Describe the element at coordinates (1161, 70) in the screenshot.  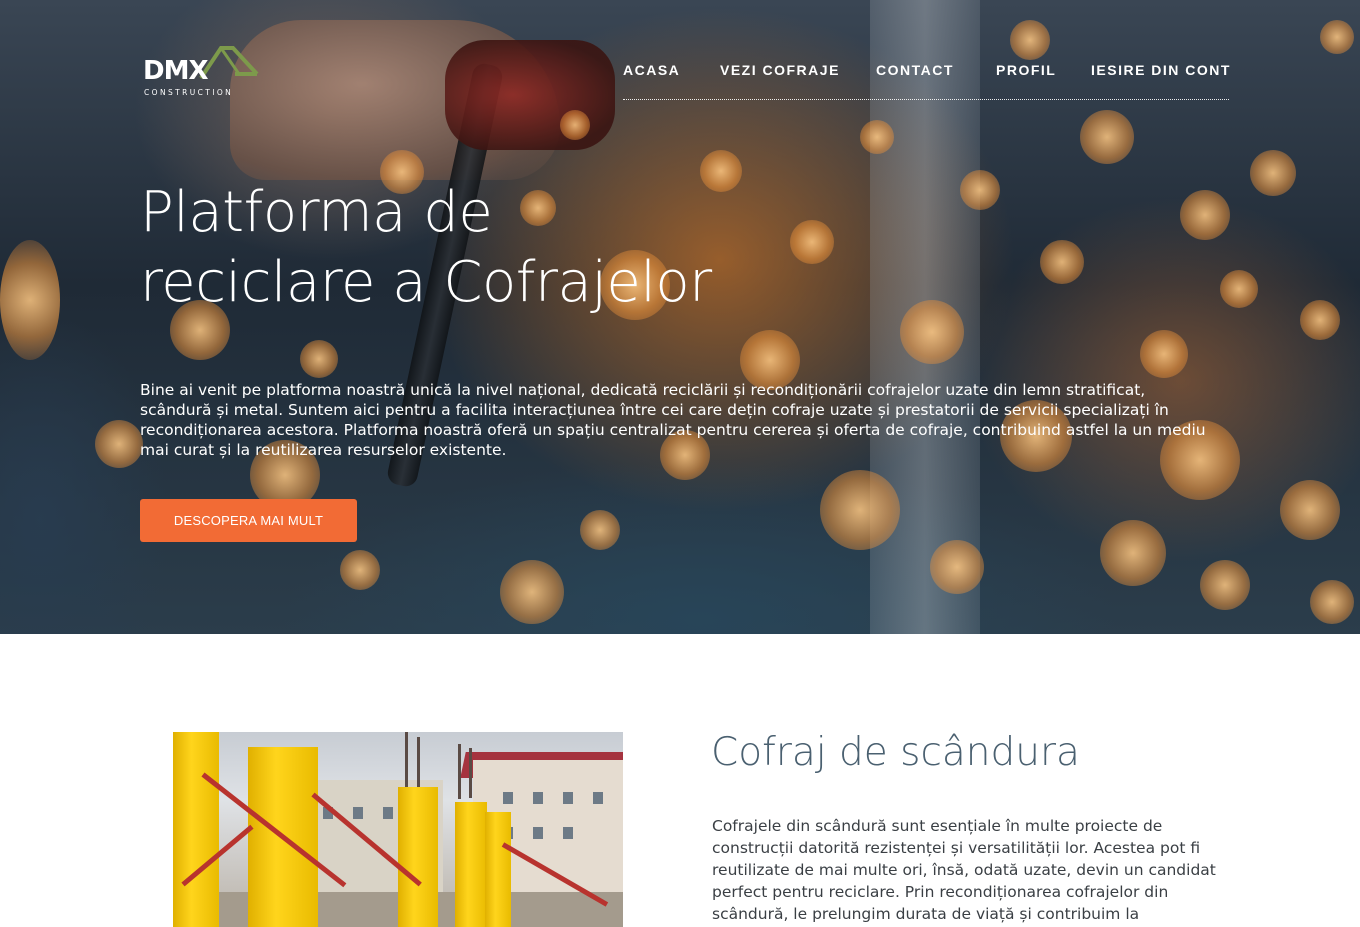
I see `nav-item-iesire-din-cont: IESIRE DIN CONT` at that location.